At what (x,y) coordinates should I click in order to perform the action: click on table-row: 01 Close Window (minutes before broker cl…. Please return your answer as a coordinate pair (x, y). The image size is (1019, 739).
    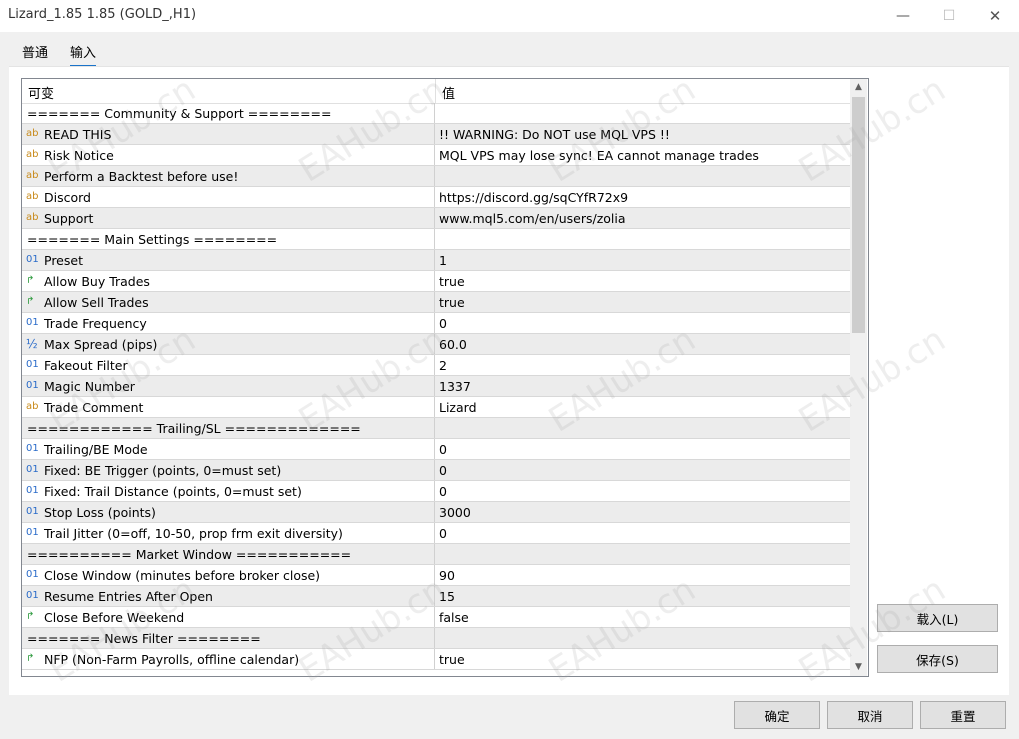
    Looking at the image, I should click on (436, 575).